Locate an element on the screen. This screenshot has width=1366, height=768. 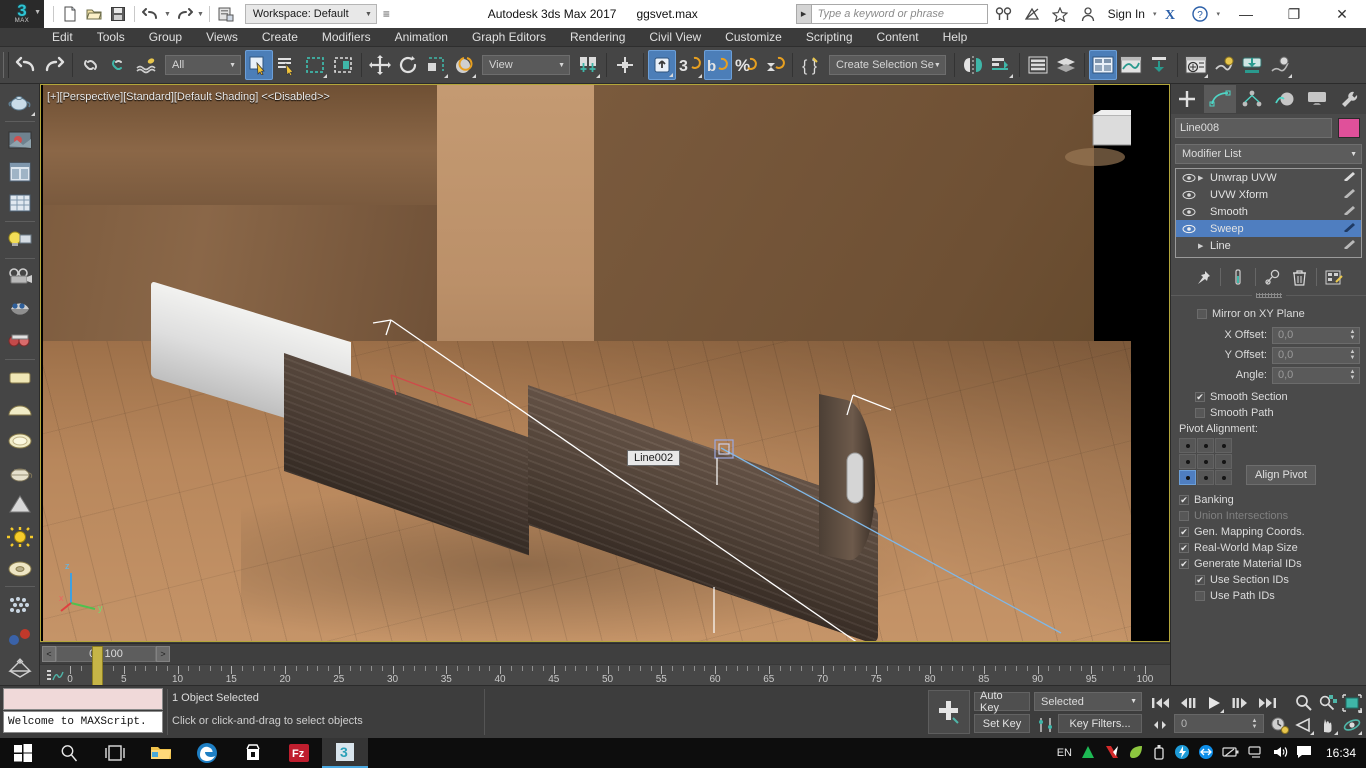
open-mini-curve-editor-icon is located at coordinates (55, 676).